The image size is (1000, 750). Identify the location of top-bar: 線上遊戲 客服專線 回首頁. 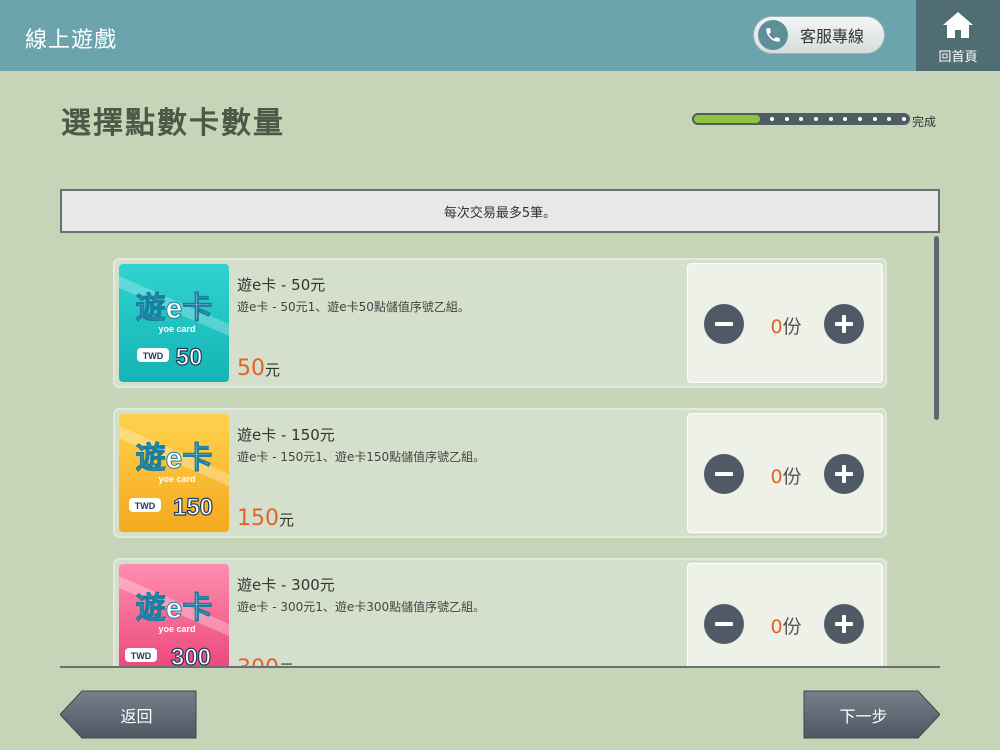
(500, 35).